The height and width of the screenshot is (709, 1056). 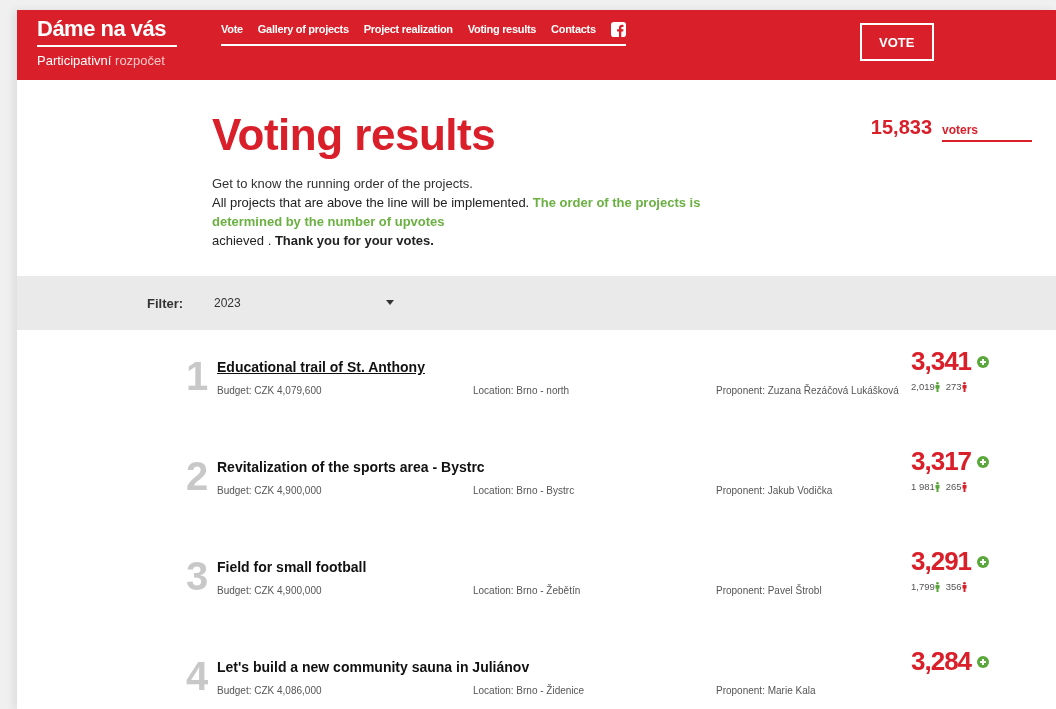 I want to click on proponent-text: Proponent: Marie Kala, so click(x=766, y=690).